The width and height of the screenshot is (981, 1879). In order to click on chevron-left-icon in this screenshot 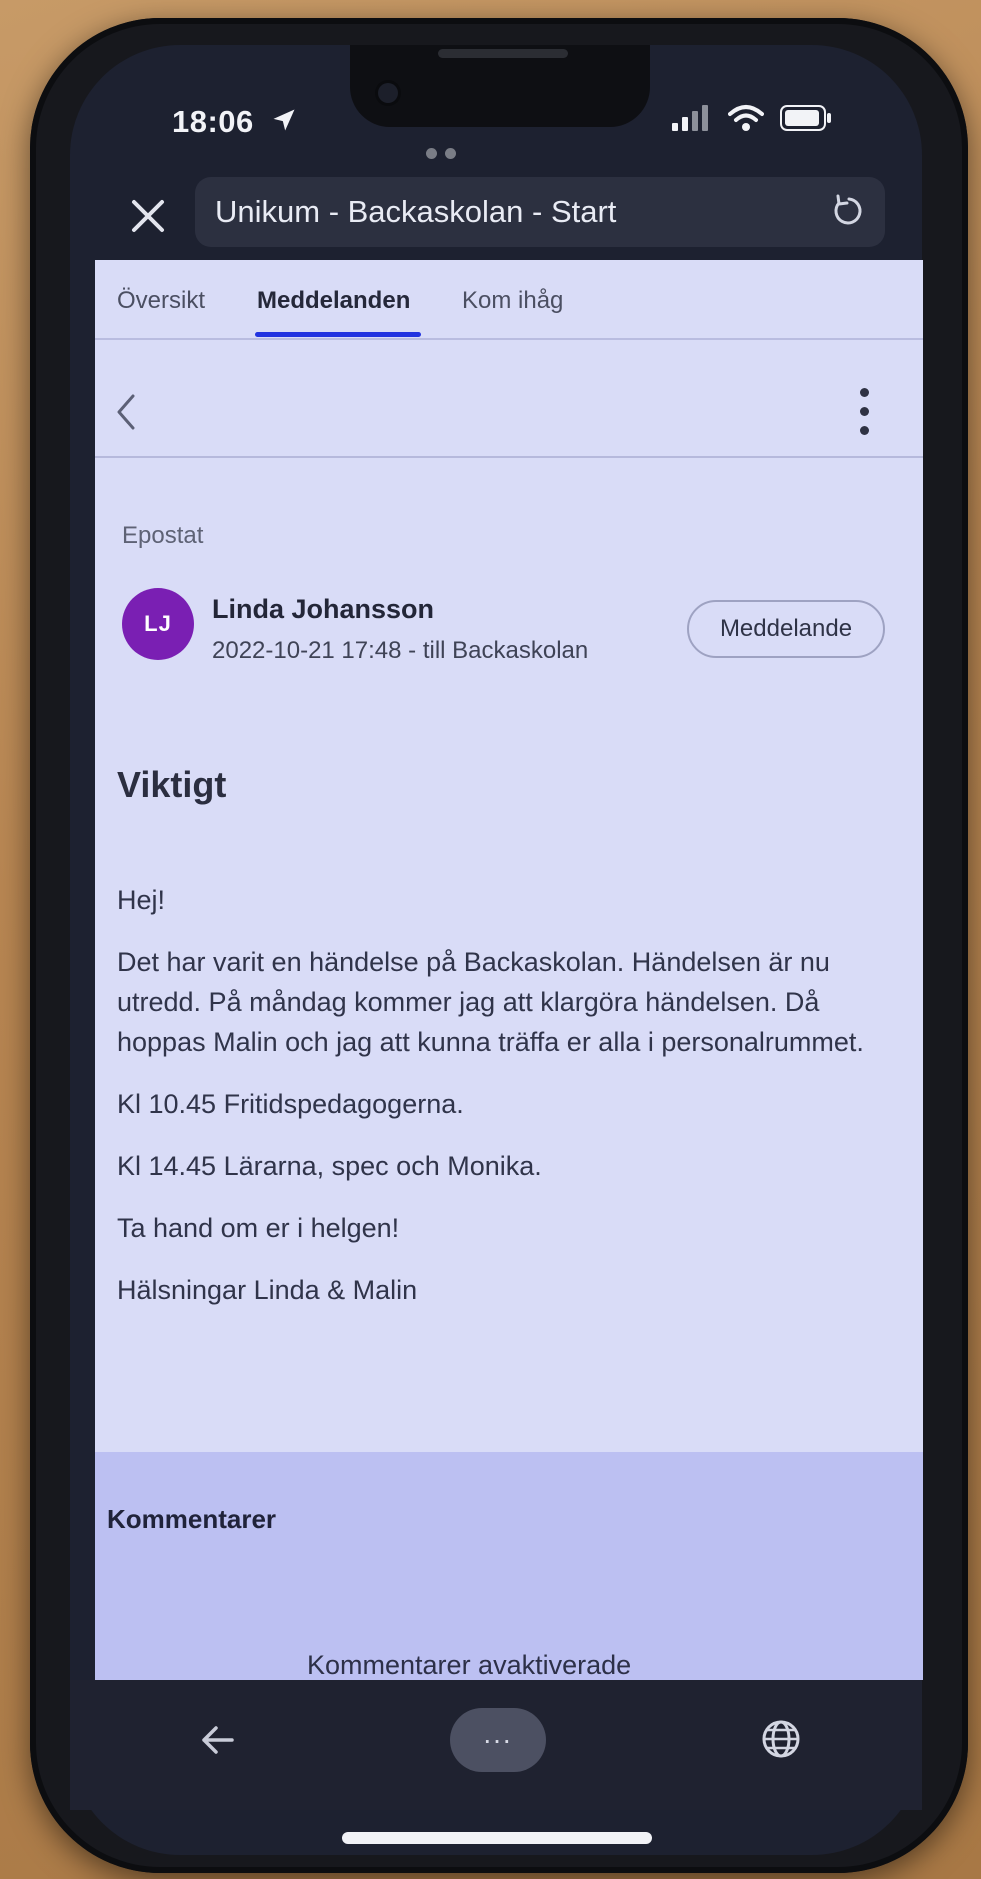, I will do `click(126, 412)`.